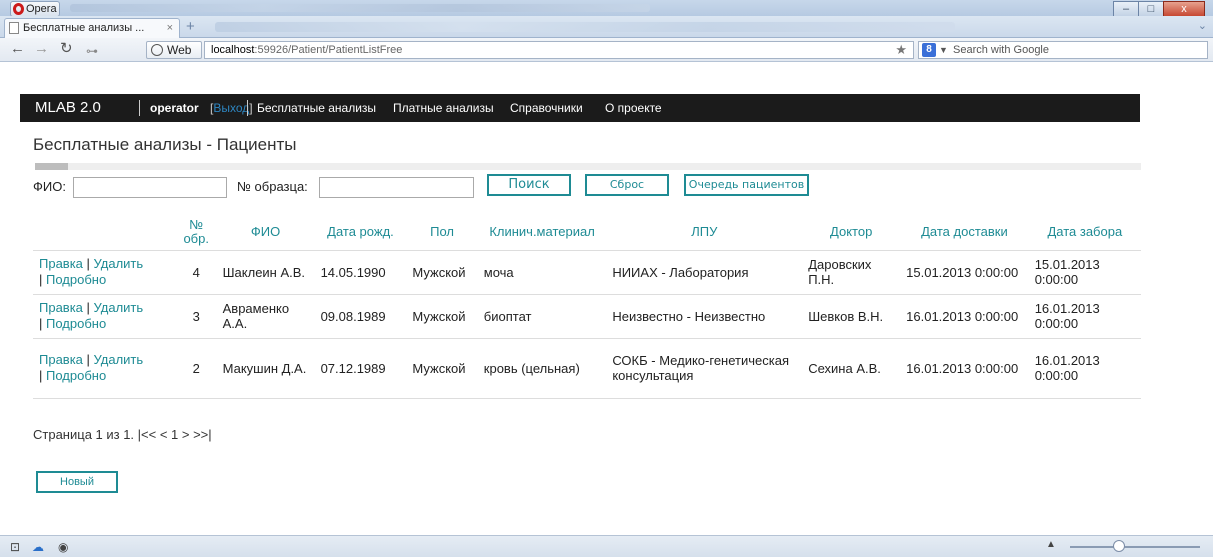 The height and width of the screenshot is (557, 1213). What do you see at coordinates (196, 238) in the screenshot?
I see `col-sample-number-line2: обр.` at bounding box center [196, 238].